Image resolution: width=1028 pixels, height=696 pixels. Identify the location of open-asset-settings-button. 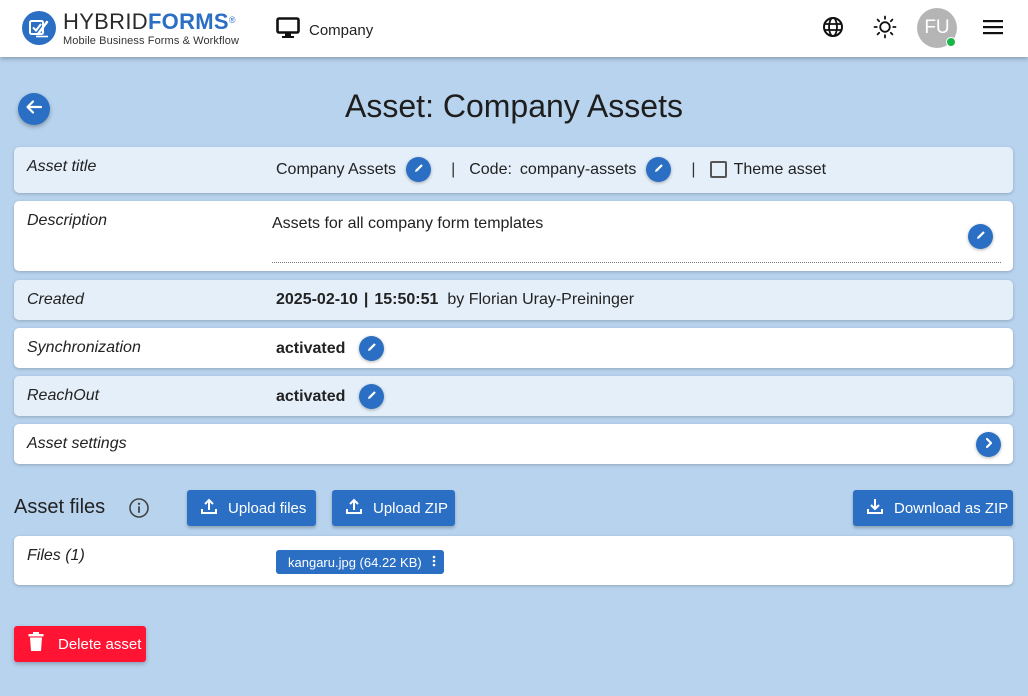
(988, 444).